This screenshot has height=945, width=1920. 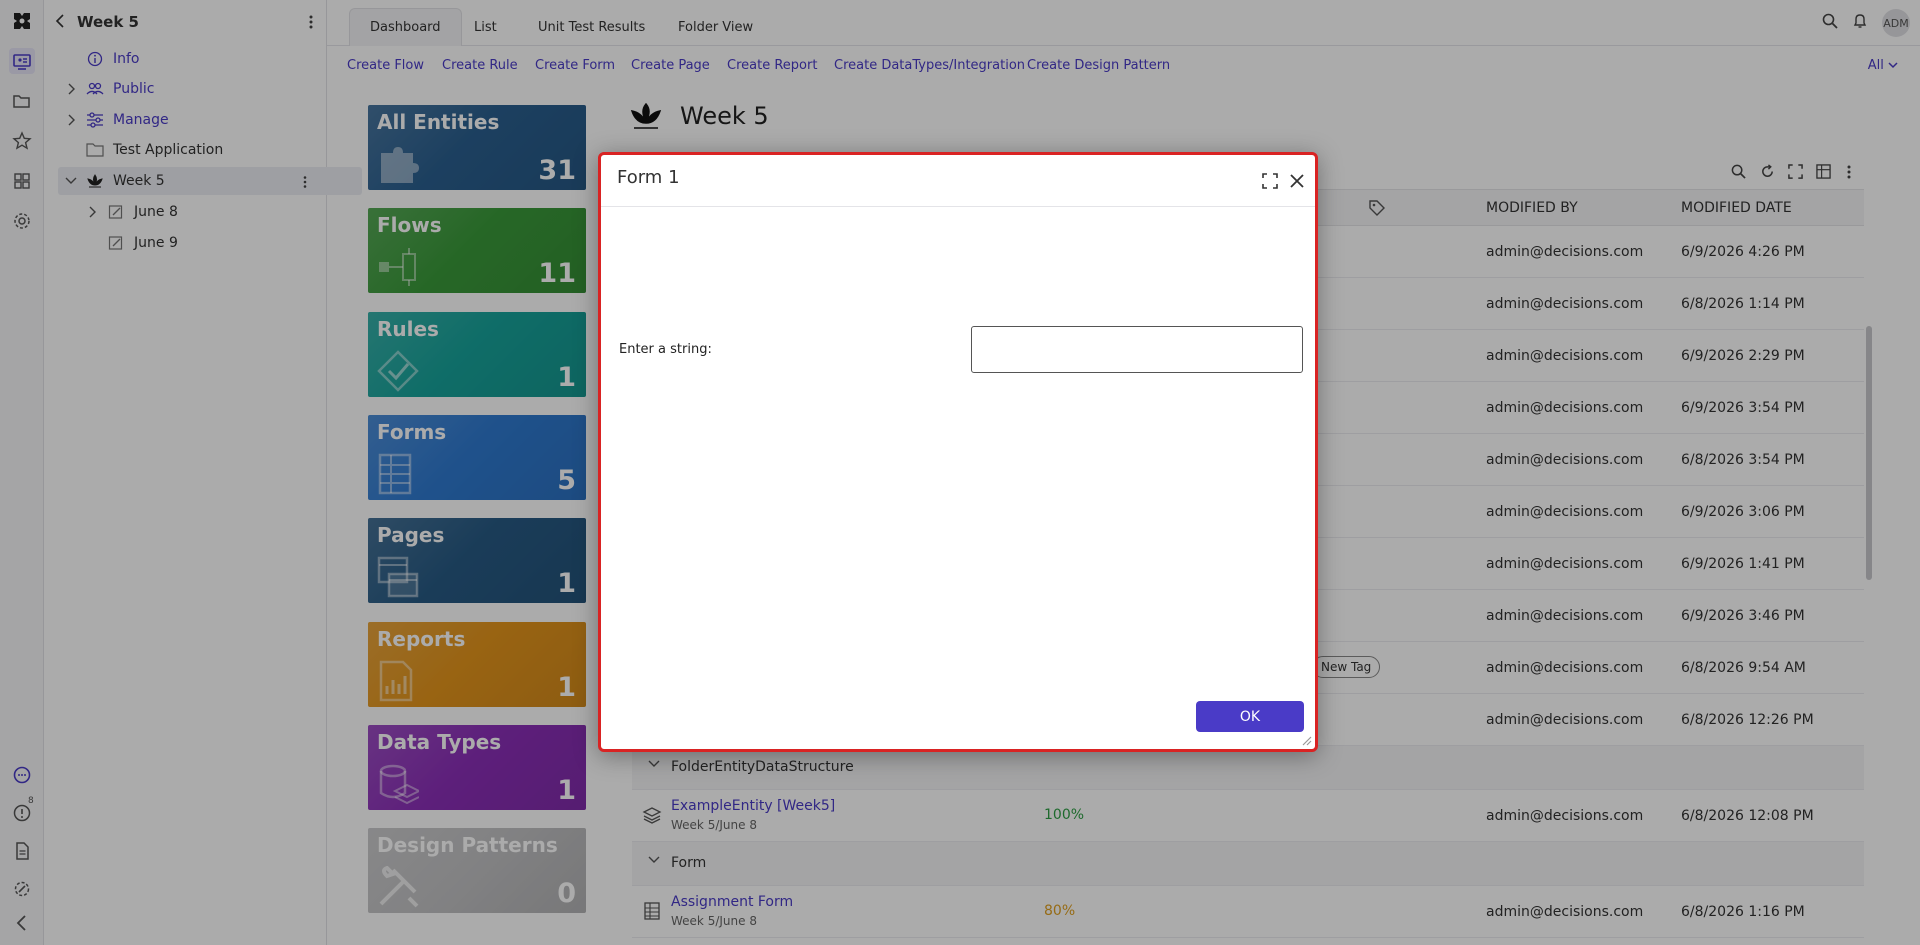 I want to click on string-field-label: Enter a string:, so click(x=665, y=349).